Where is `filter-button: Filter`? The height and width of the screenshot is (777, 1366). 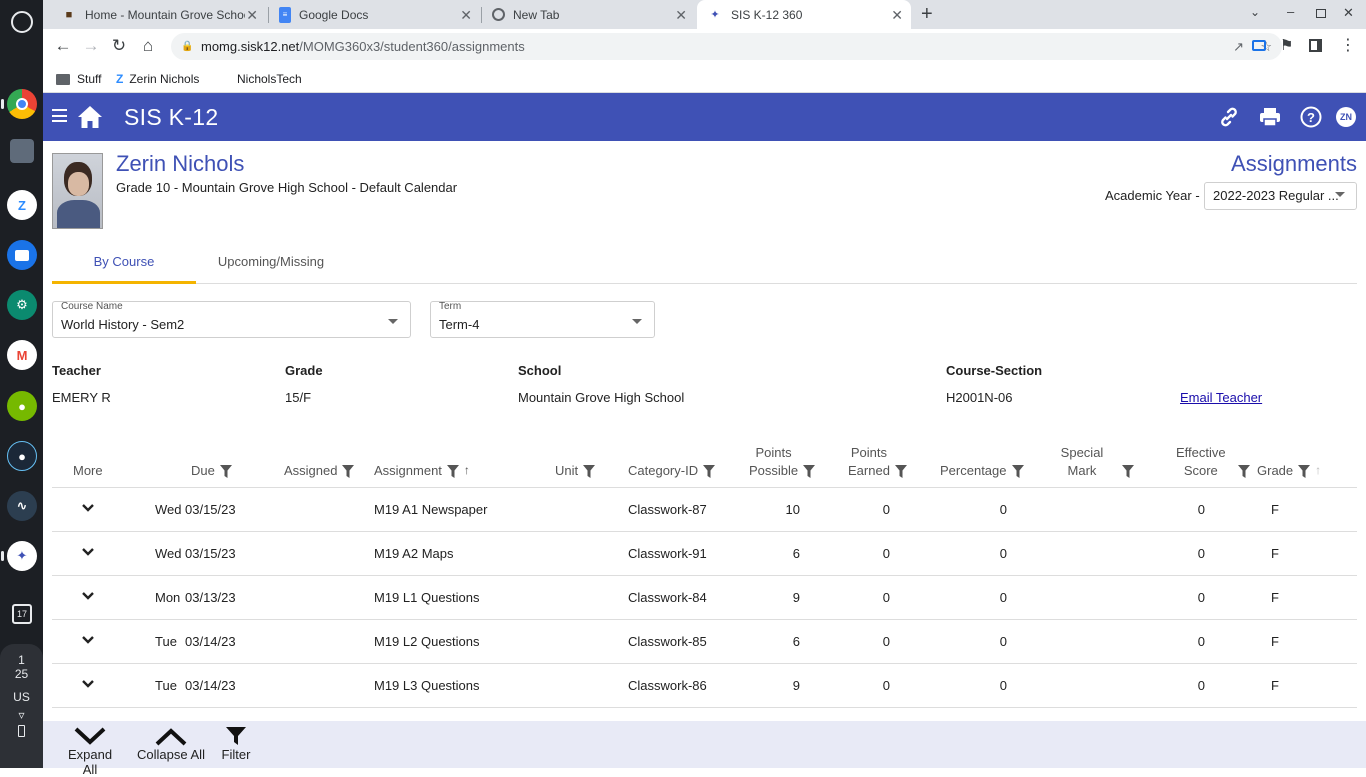
filter-button: Filter is located at coordinates (236, 743).